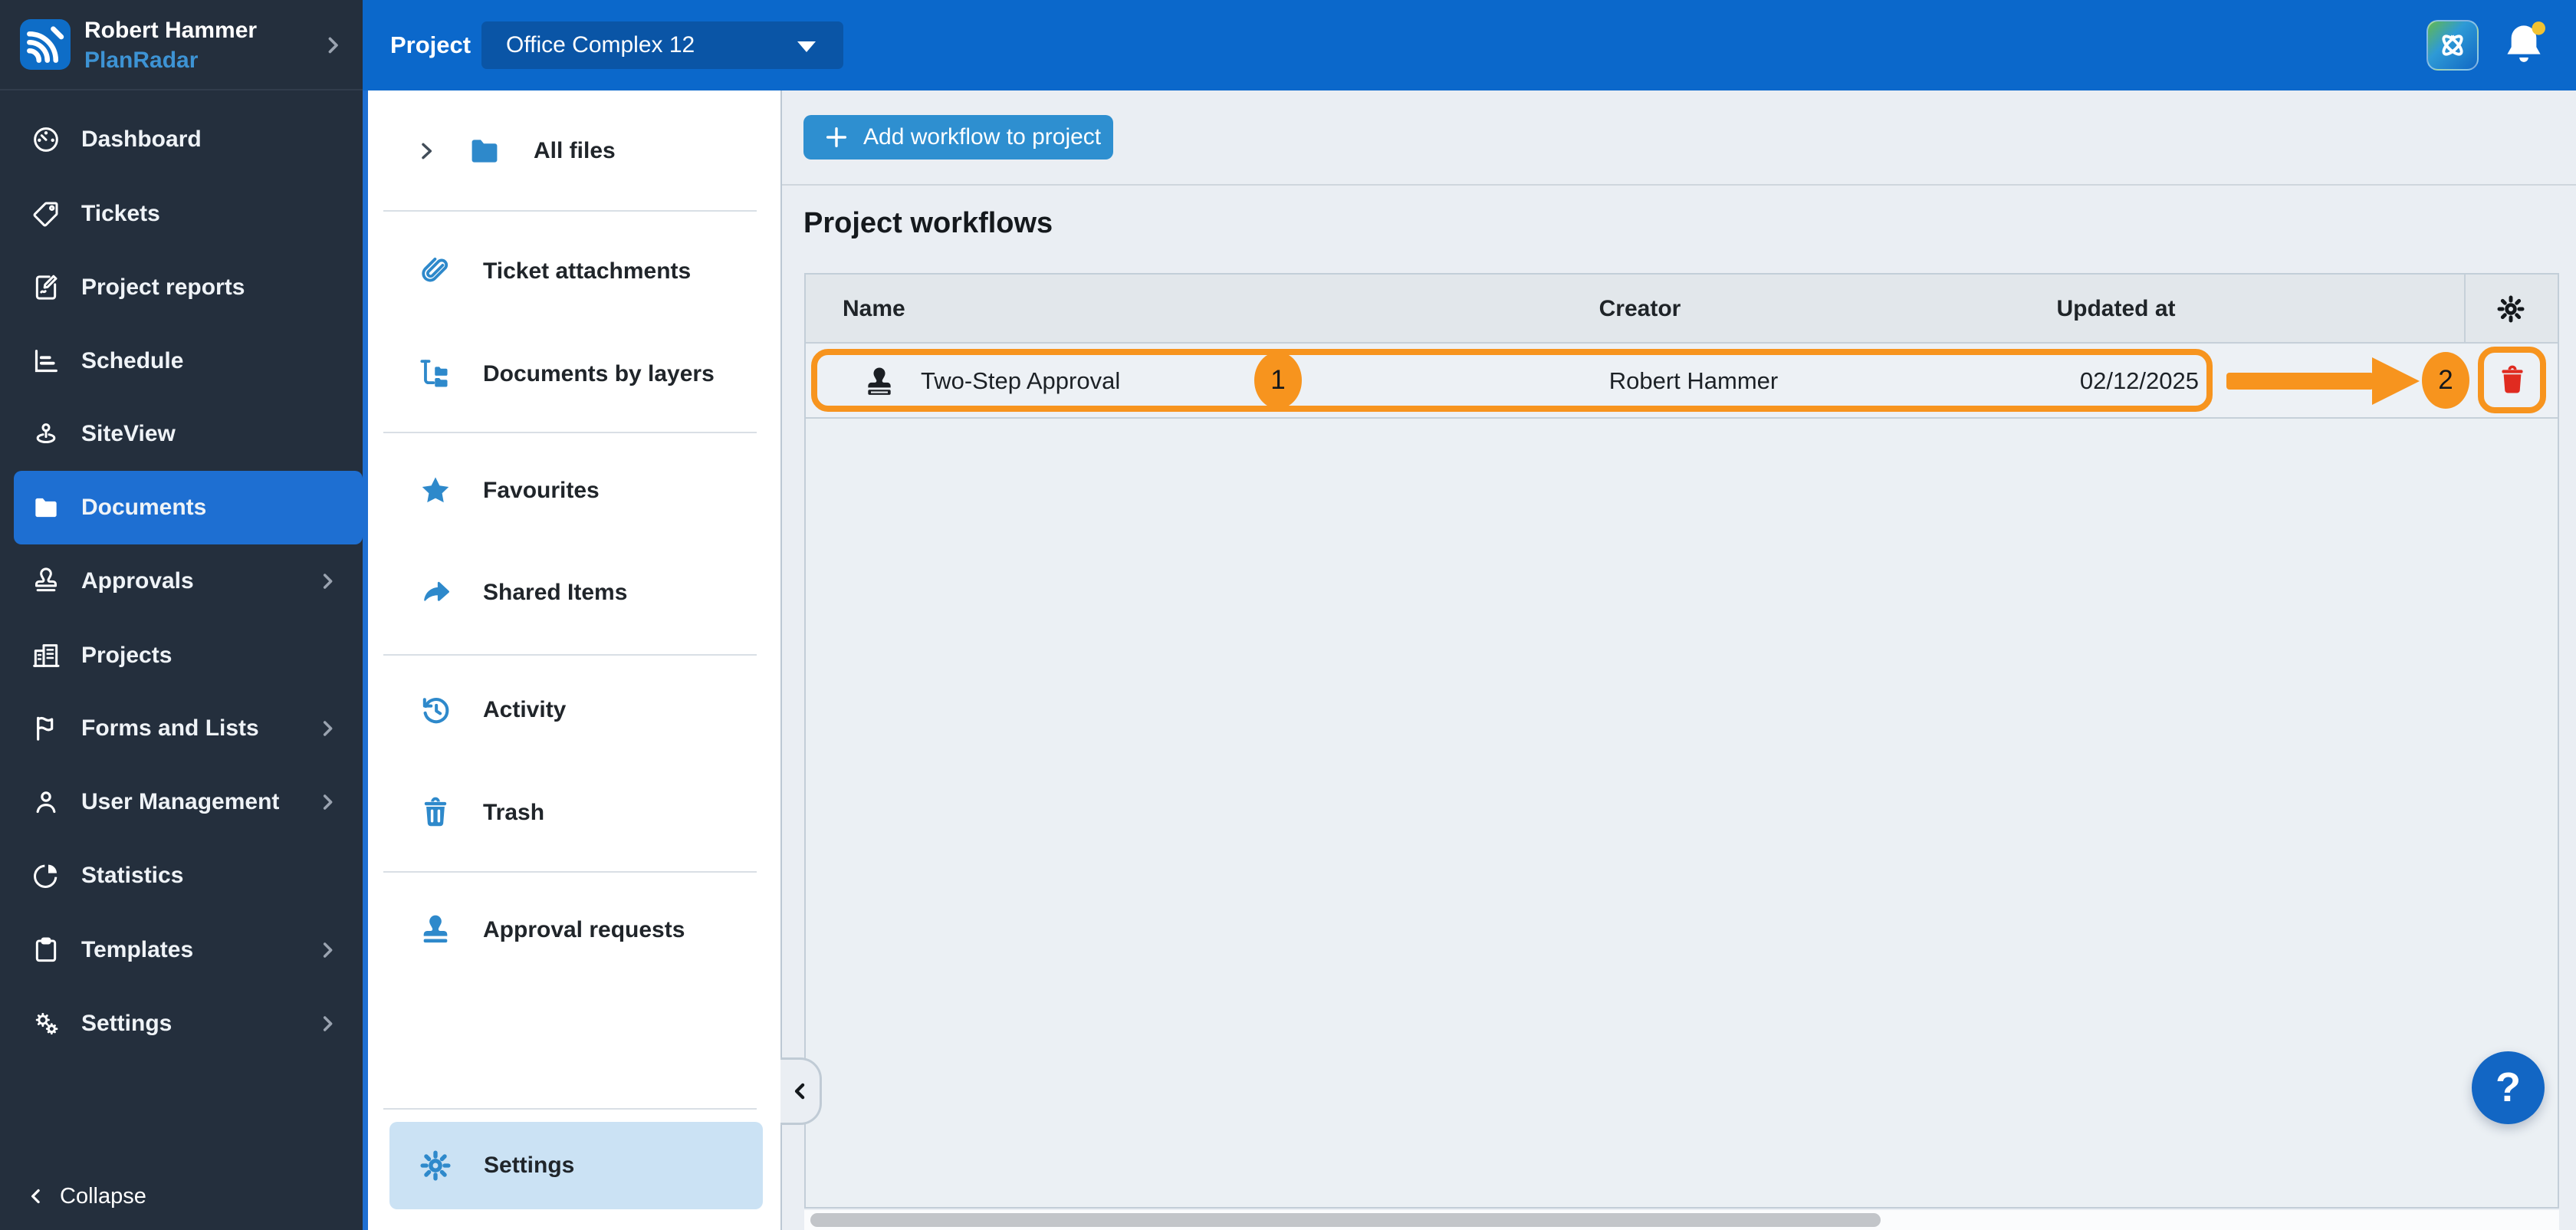 The width and height of the screenshot is (2576, 1230). I want to click on sidebar-item-schedule: Schedule, so click(189, 361).